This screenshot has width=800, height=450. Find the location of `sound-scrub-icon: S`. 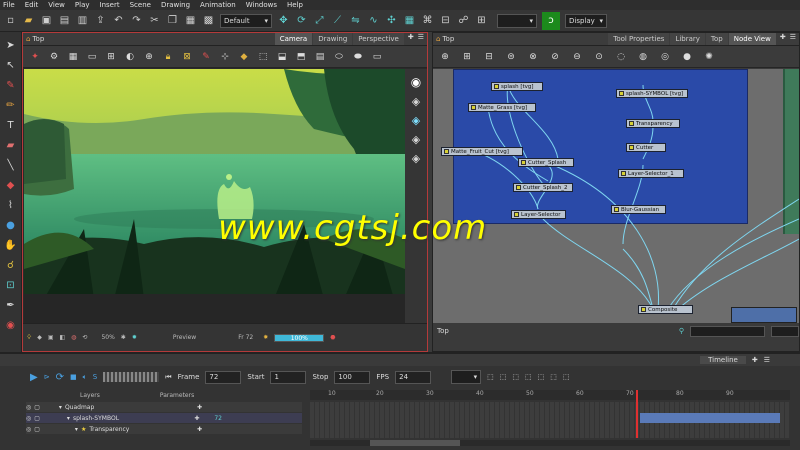

sound-scrub-icon: S is located at coordinates (95, 377).